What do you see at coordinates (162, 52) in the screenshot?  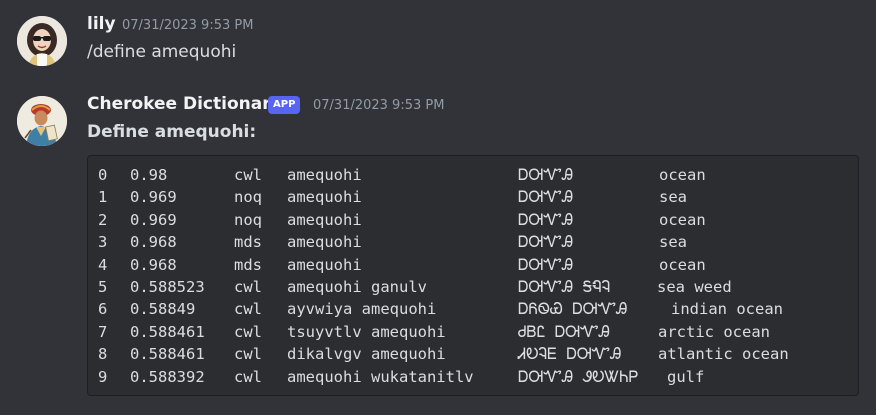 I see `message-text: /define amequohi` at bounding box center [162, 52].